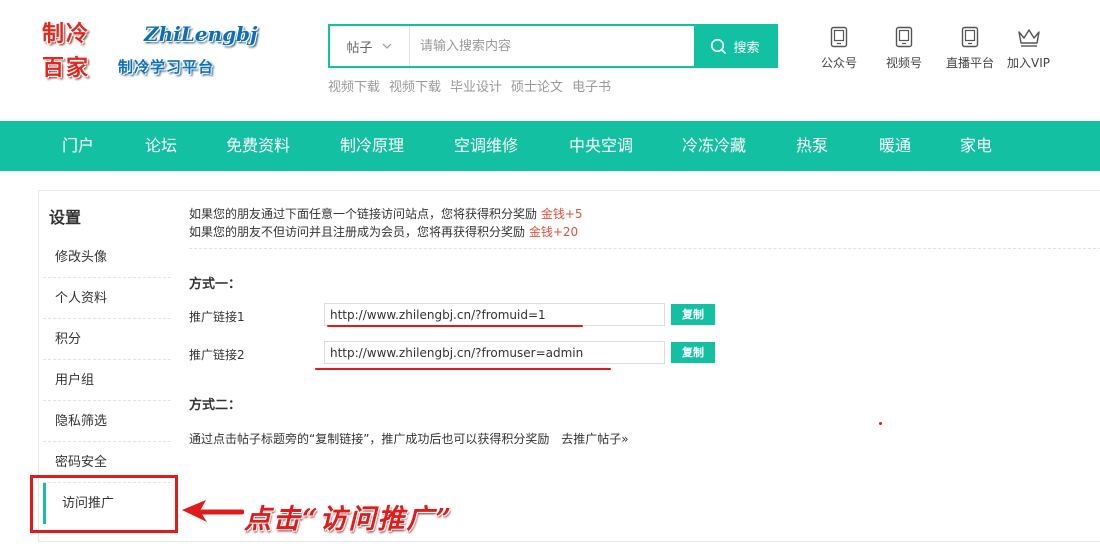 The height and width of the screenshot is (560, 1100). Describe the element at coordinates (594, 439) in the screenshot. I see `promote-posts-link: 去推广帖子»` at that location.